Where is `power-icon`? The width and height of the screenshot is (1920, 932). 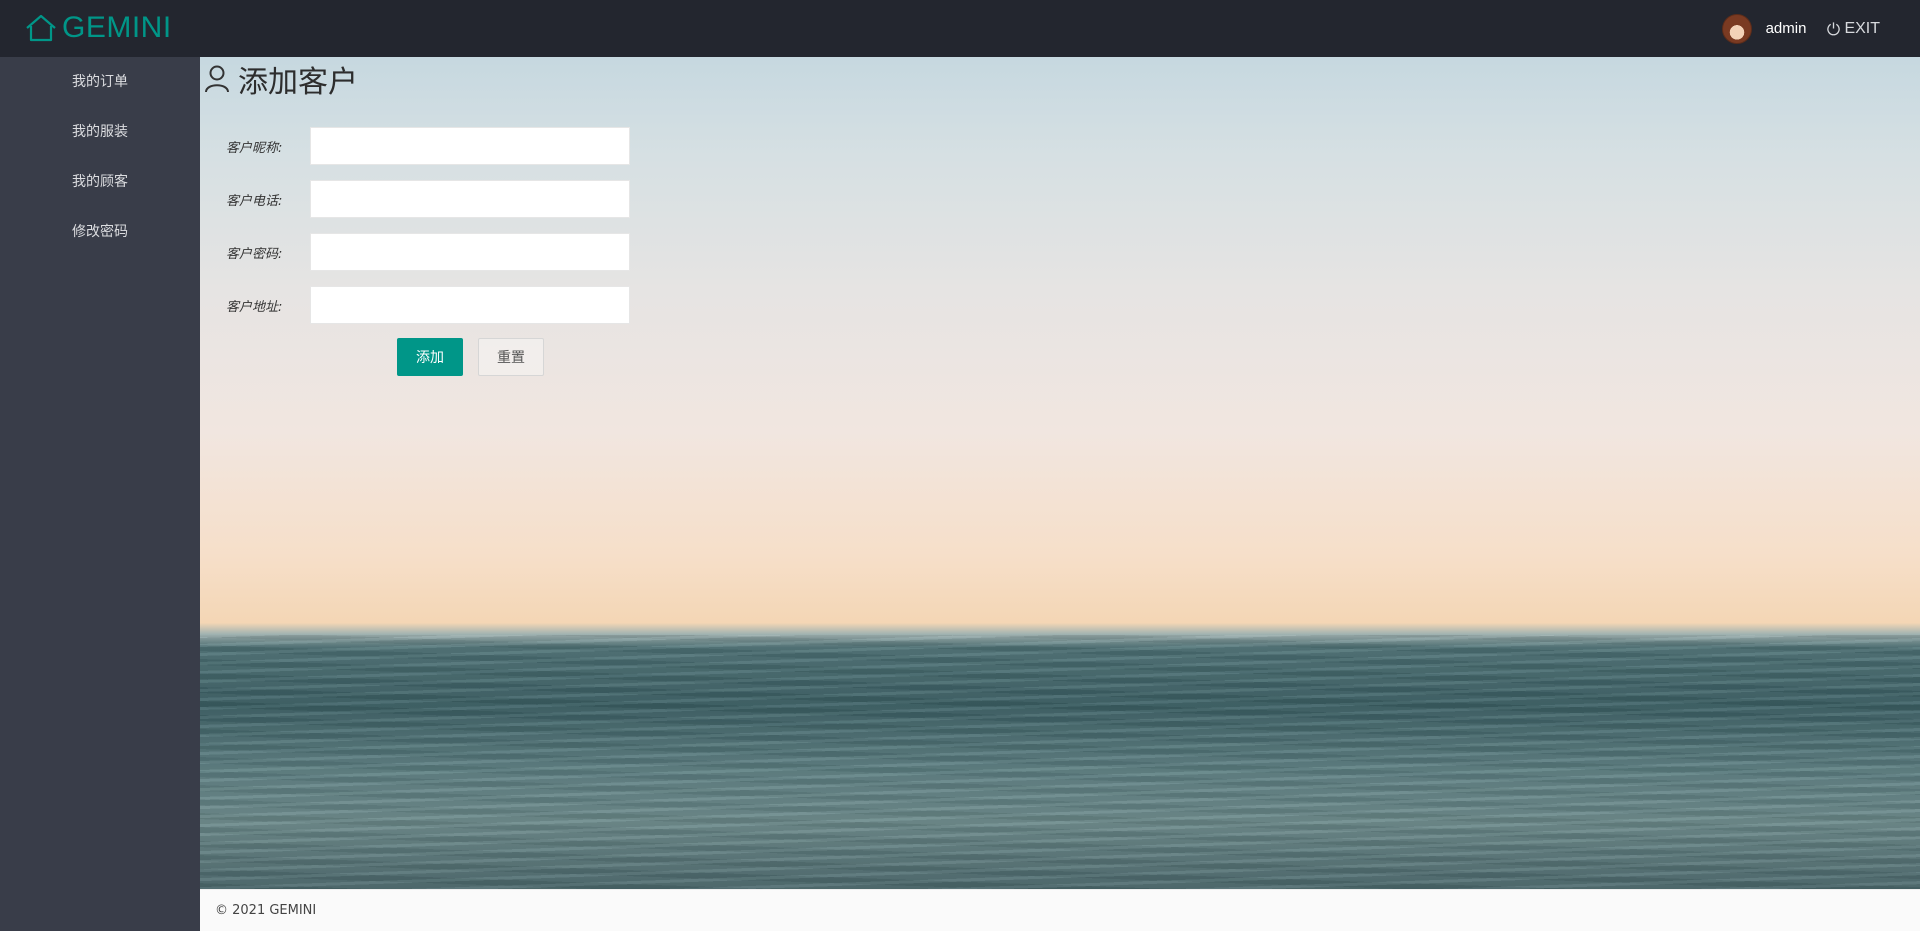
power-icon is located at coordinates (1834, 29).